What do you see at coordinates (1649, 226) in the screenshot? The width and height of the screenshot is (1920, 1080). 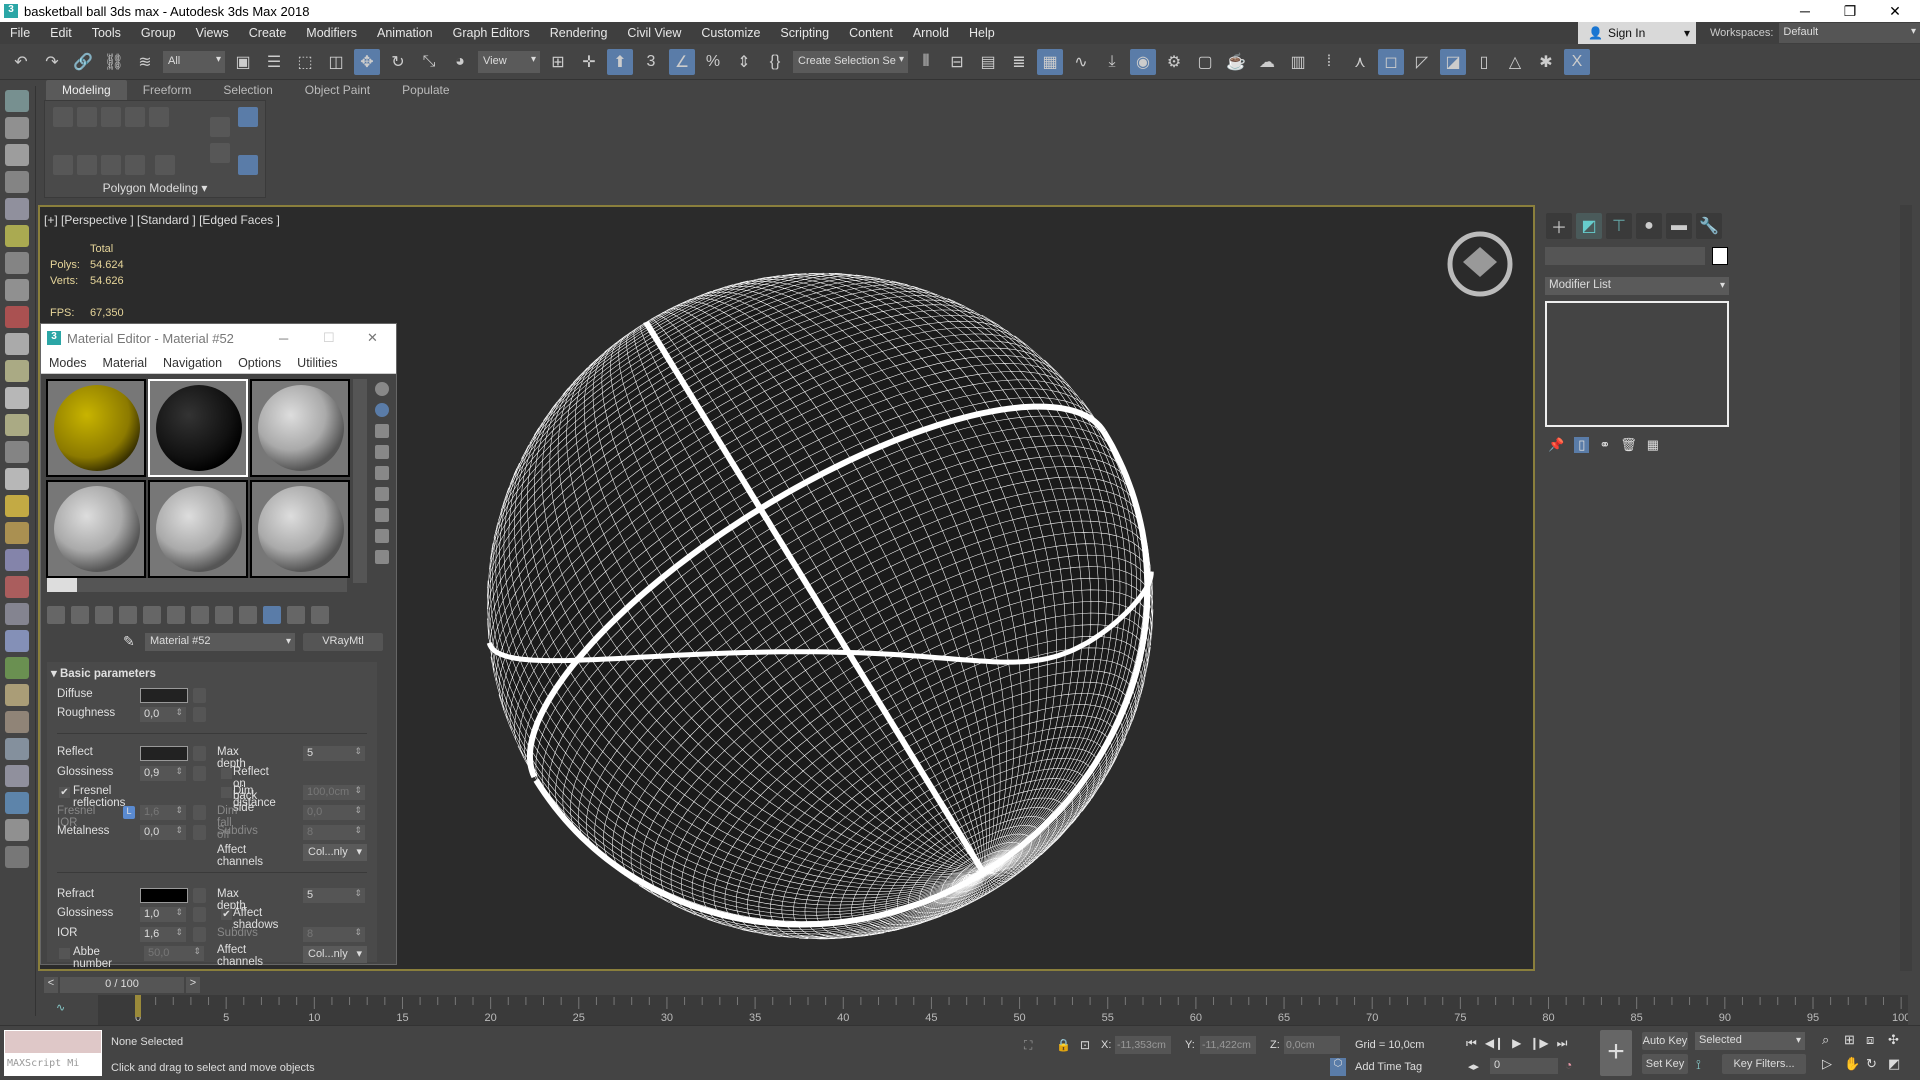 I see `motion-tab-icon: ●` at bounding box center [1649, 226].